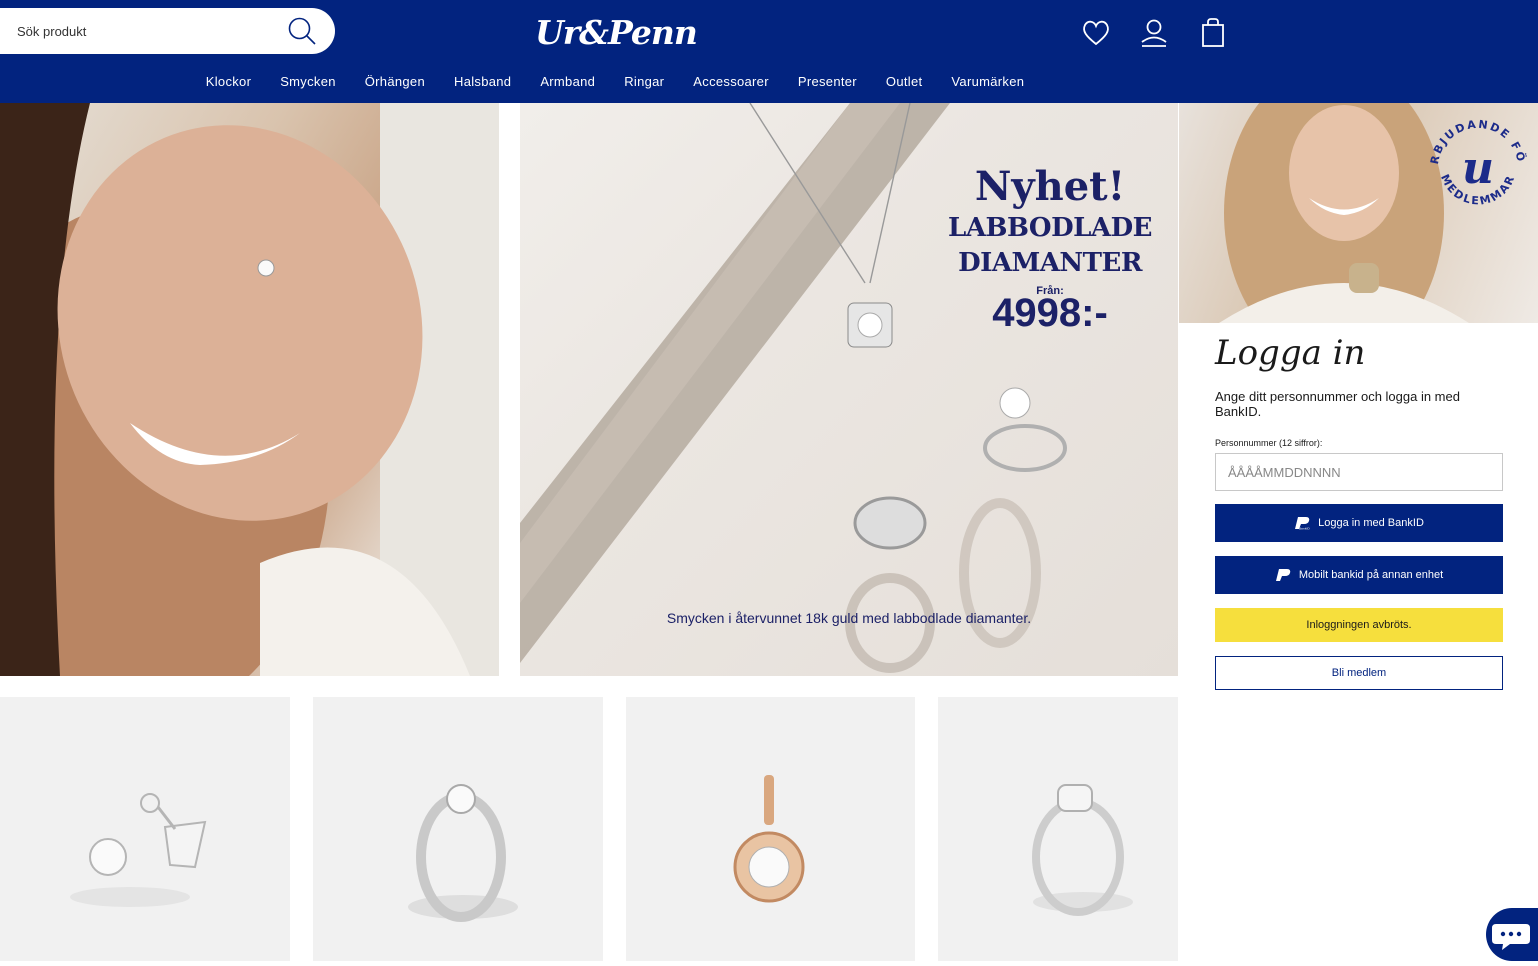  Describe the element at coordinates (644, 81) in the screenshot. I see `nav-item-ringar: Ringar` at that location.